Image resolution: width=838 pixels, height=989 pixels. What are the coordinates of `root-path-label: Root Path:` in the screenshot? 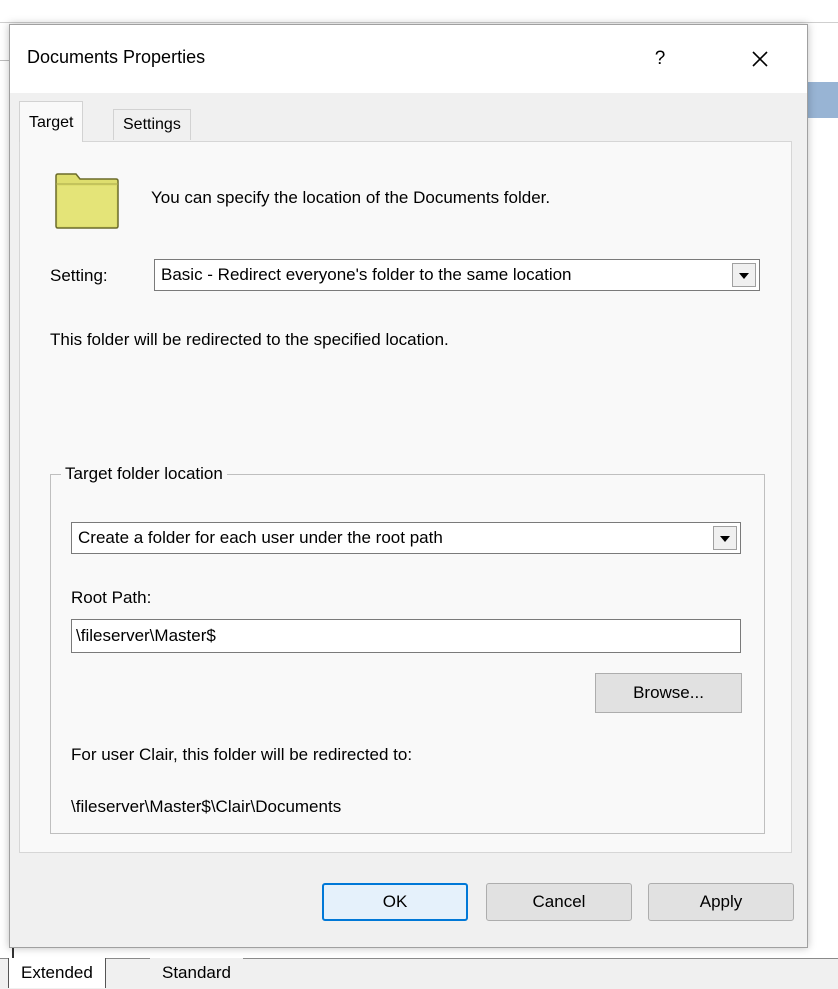 It's located at (111, 597).